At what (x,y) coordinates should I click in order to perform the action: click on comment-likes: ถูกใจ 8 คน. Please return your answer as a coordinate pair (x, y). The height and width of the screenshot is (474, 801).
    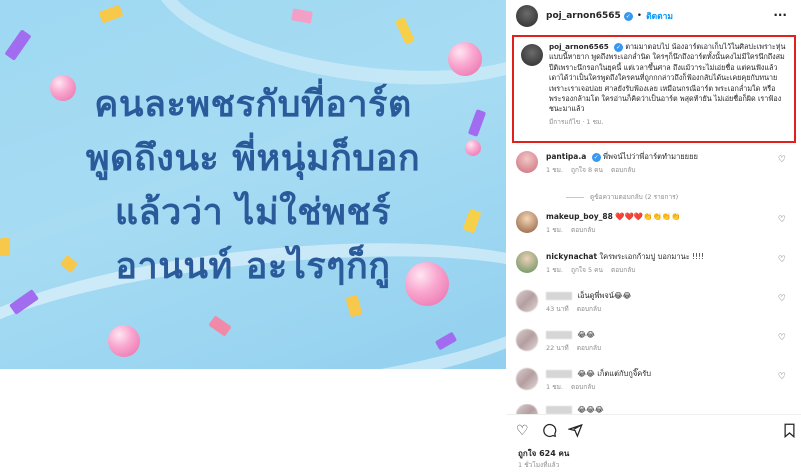
    Looking at the image, I should click on (587, 170).